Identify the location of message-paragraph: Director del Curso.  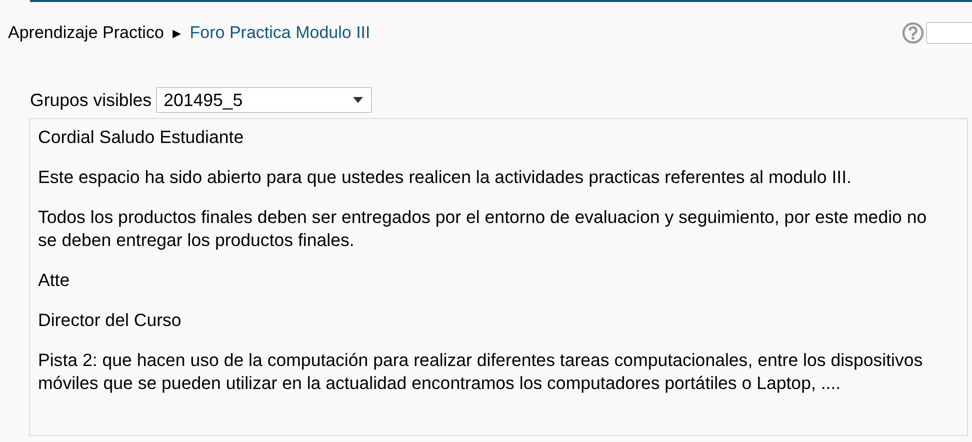
(110, 320).